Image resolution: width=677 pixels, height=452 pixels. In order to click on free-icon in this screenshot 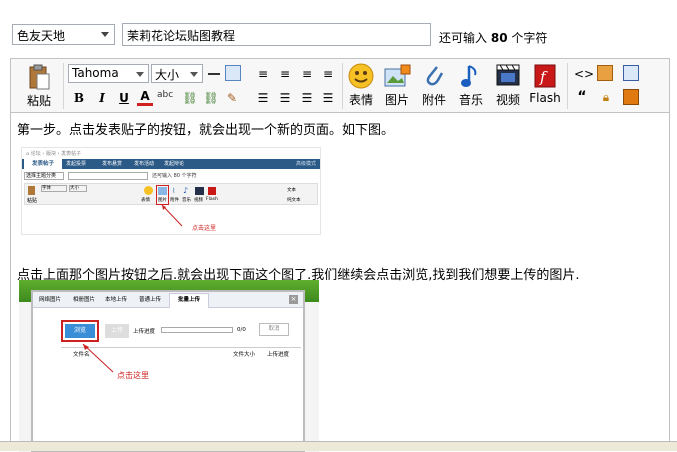, I will do `click(605, 73)`.